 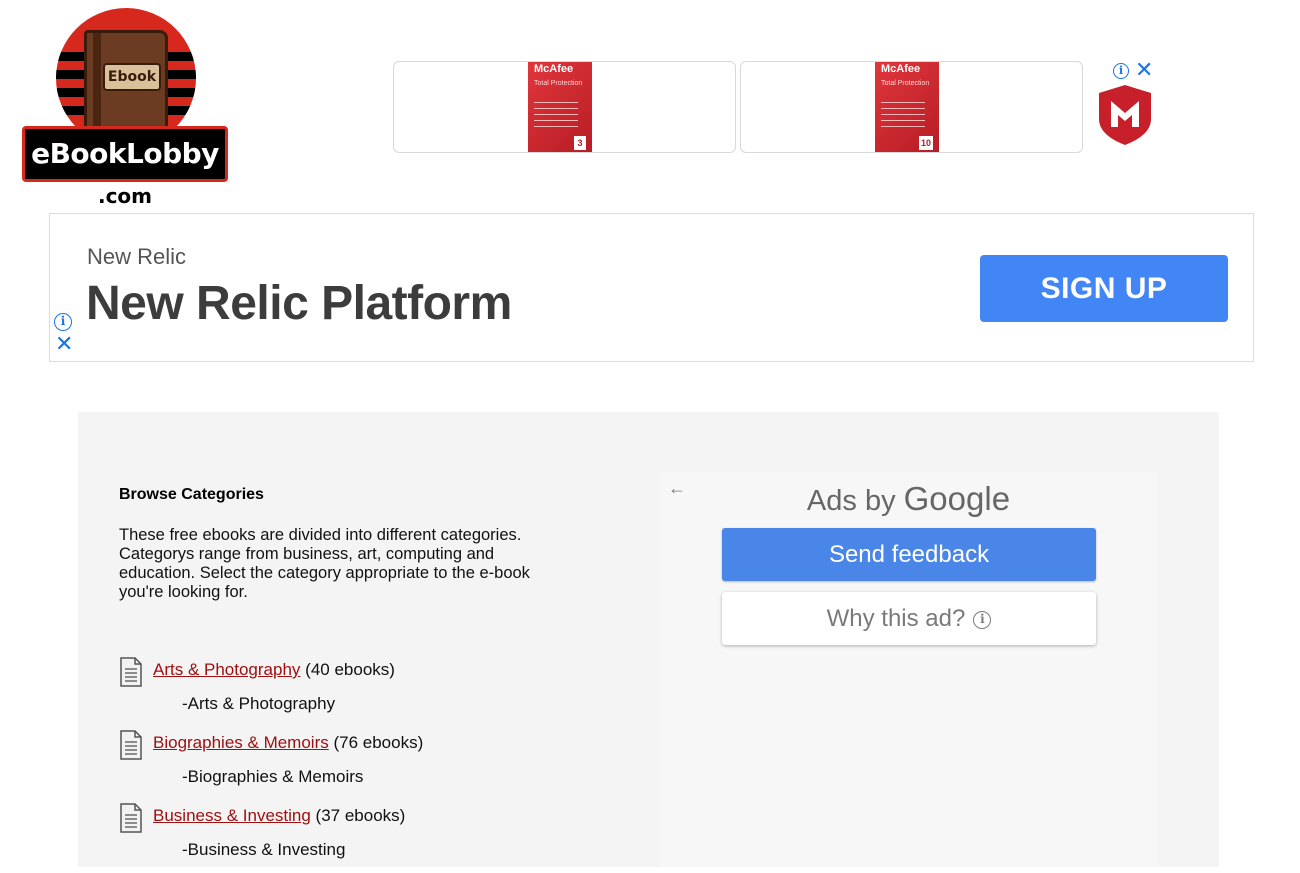 What do you see at coordinates (982, 620) in the screenshot?
I see `info-icon: i` at bounding box center [982, 620].